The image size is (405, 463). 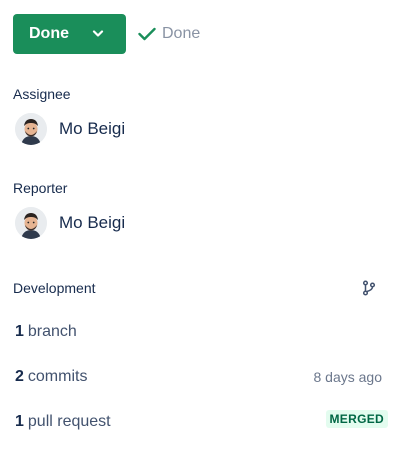 What do you see at coordinates (98, 34) in the screenshot?
I see `chevron-down-icon` at bounding box center [98, 34].